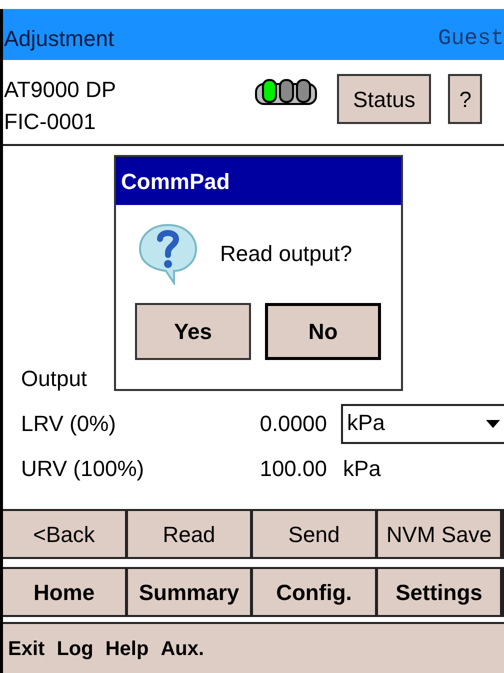  I want to click on dialog-button: No, so click(323, 331).